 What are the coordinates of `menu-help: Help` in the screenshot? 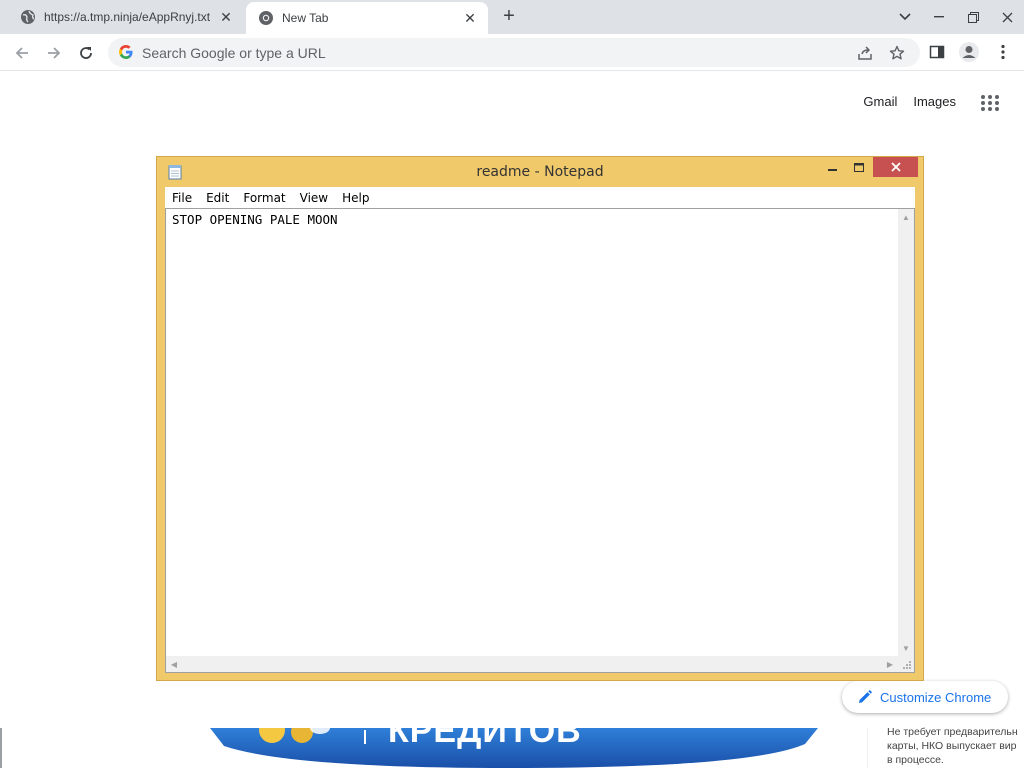 It's located at (355, 198).